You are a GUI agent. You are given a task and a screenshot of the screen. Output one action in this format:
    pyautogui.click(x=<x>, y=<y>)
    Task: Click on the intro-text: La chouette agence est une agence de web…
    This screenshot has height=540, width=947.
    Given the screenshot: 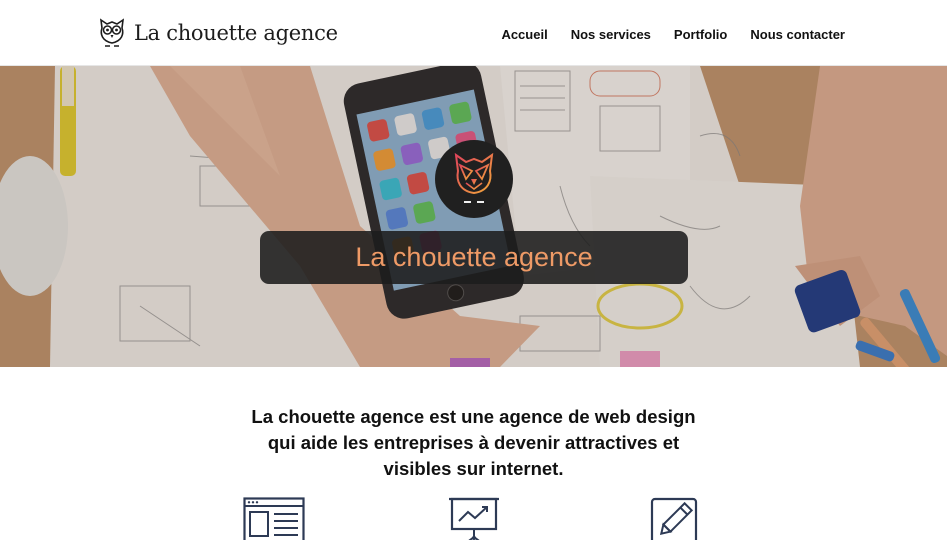 What is the action you would take?
    pyautogui.click(x=473, y=442)
    